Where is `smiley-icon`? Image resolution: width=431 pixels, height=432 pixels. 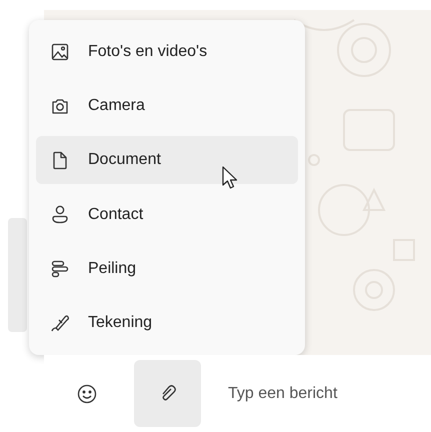
smiley-icon is located at coordinates (87, 394).